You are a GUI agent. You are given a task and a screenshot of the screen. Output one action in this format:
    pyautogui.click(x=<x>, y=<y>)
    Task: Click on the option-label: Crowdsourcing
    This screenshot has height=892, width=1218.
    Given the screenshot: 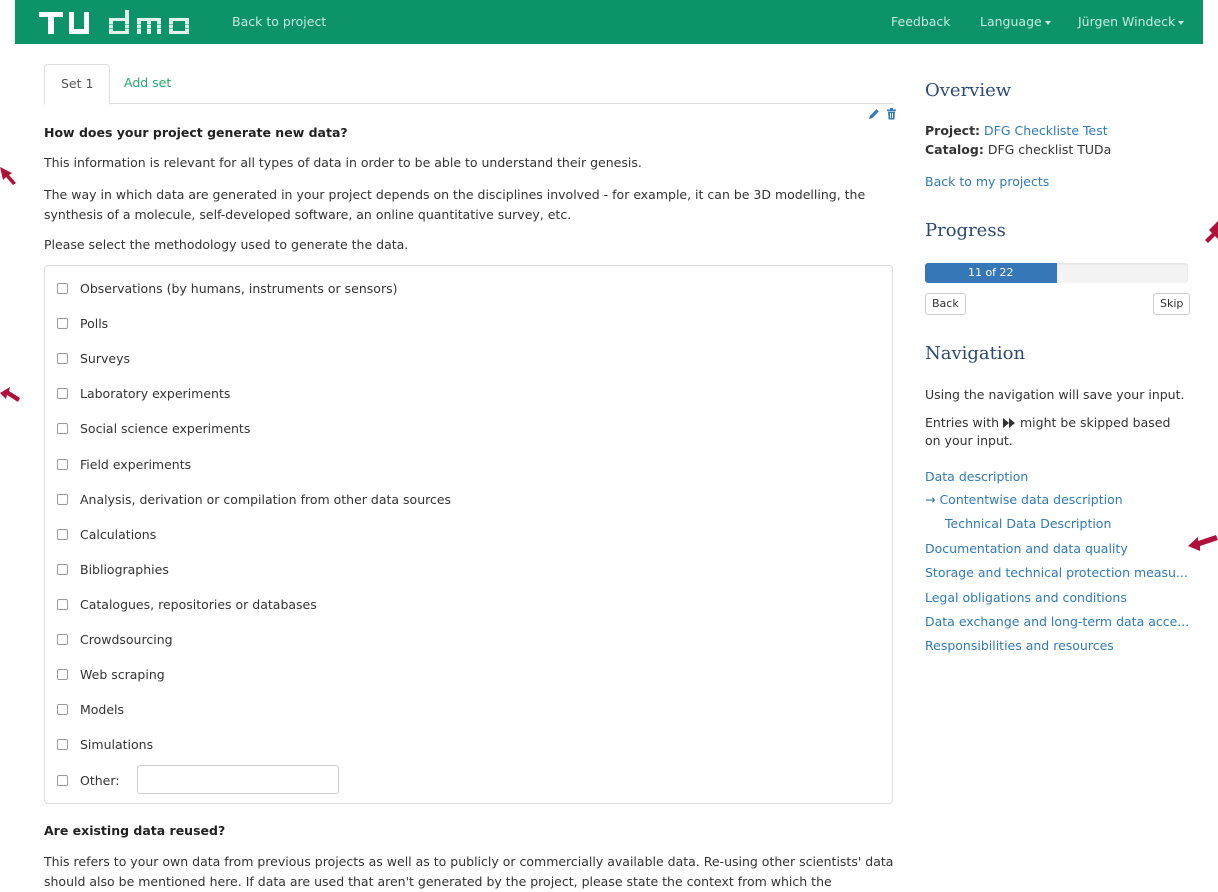 What is the action you would take?
    pyautogui.click(x=126, y=639)
    